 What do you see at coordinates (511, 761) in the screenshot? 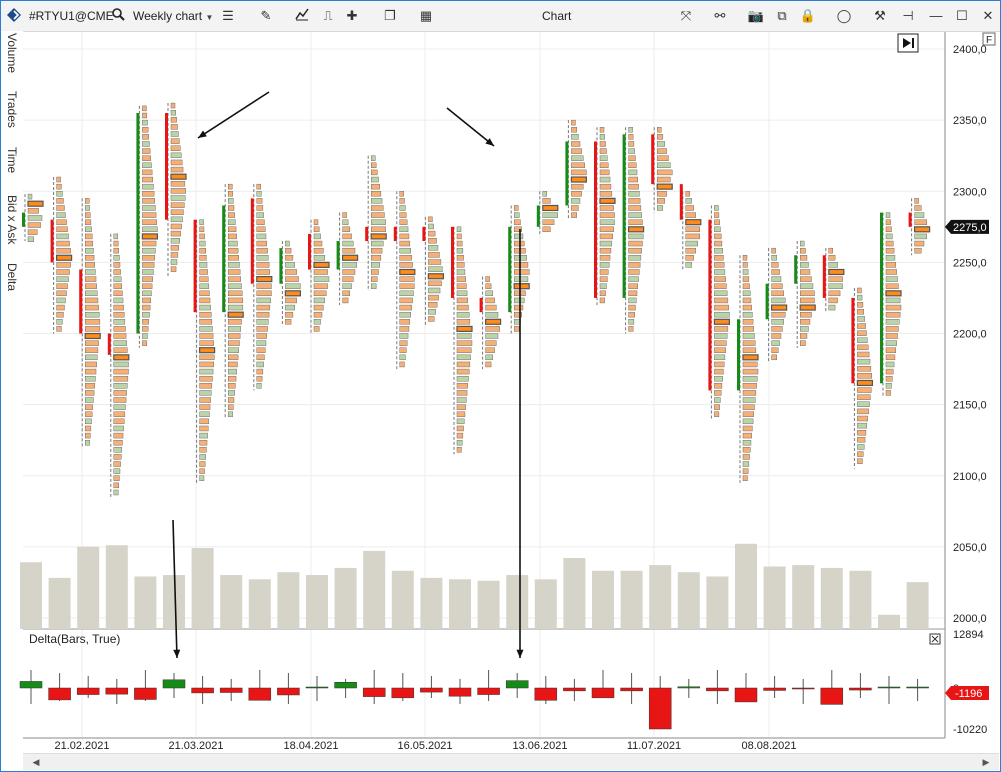
I see `horizontal-scrollbar: ◀ ▶` at bounding box center [511, 761].